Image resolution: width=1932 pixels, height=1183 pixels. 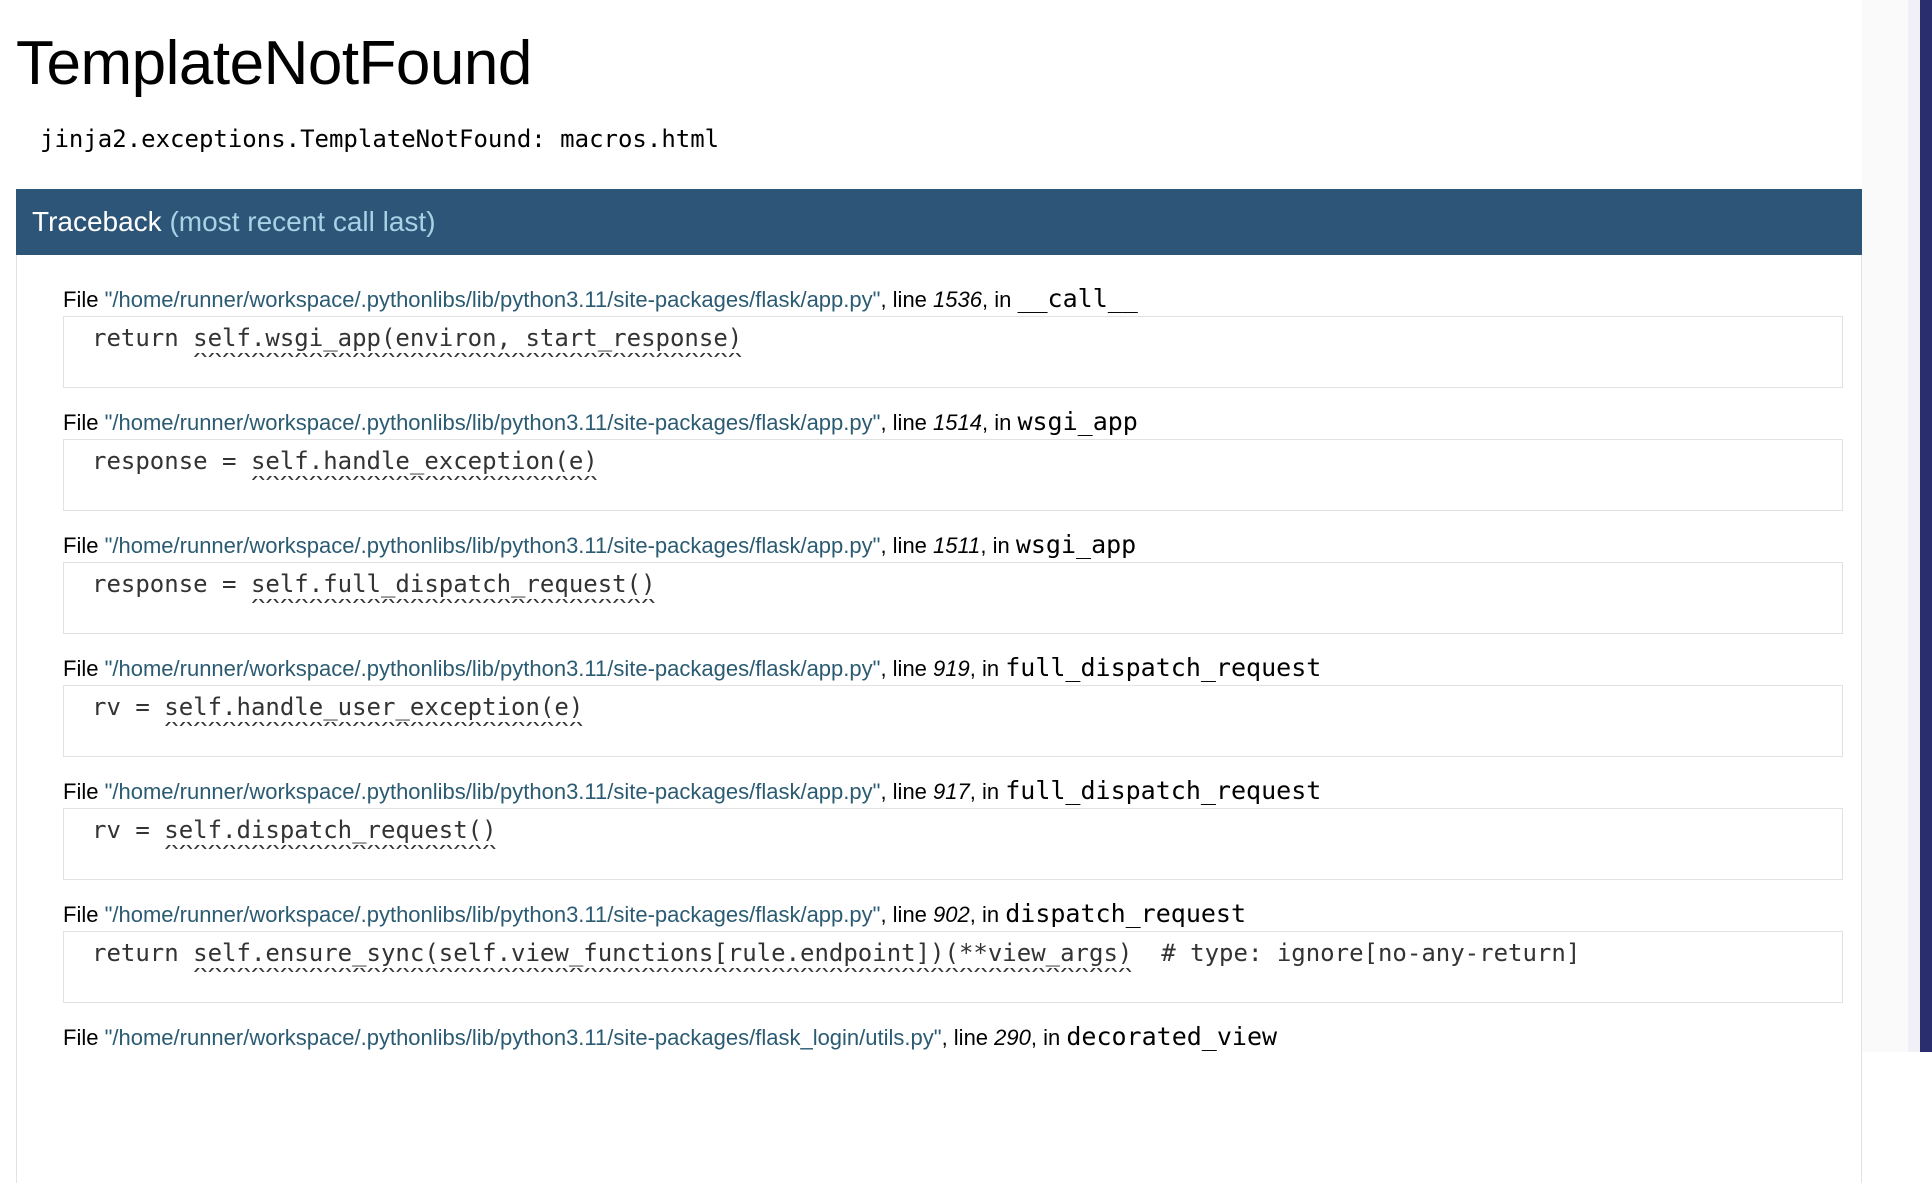 What do you see at coordinates (345, 484) in the screenshot?
I see `code-carets: ^^^^^^^^^^^^^^^^^^^^^^^^` at bounding box center [345, 484].